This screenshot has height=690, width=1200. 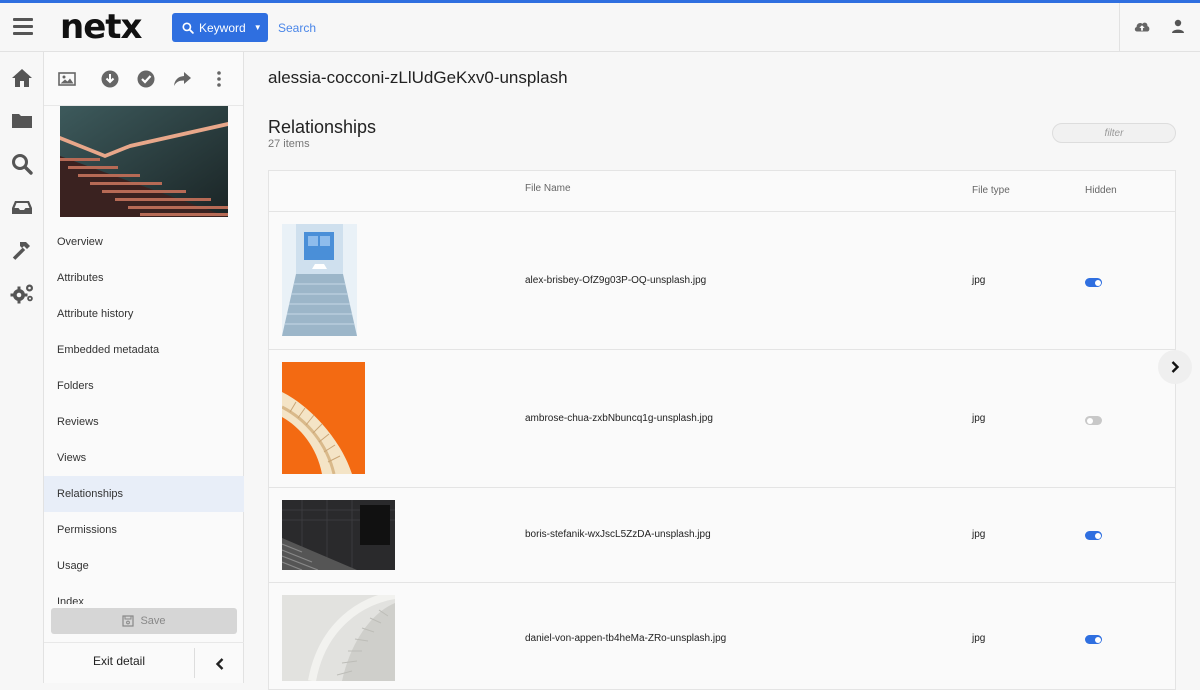 I want to click on menu-item-attribute-history: Attribute history, so click(x=144, y=314).